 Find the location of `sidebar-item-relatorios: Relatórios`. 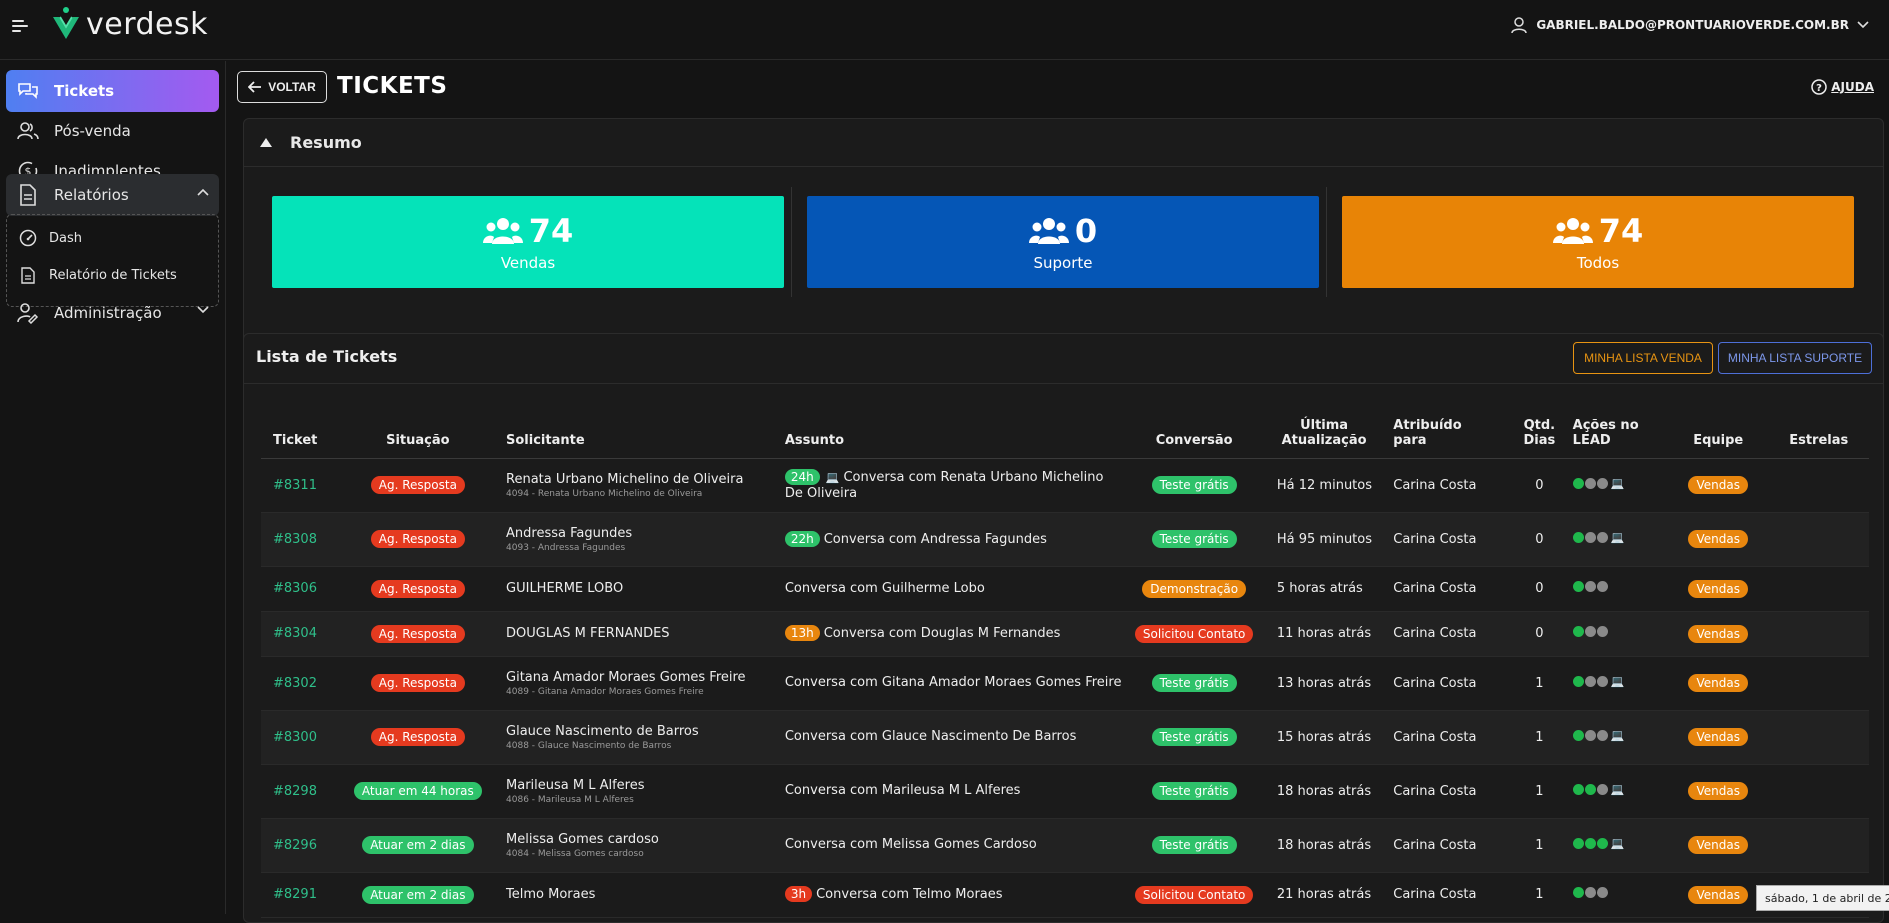

sidebar-item-relatorios: Relatórios is located at coordinates (112, 195).